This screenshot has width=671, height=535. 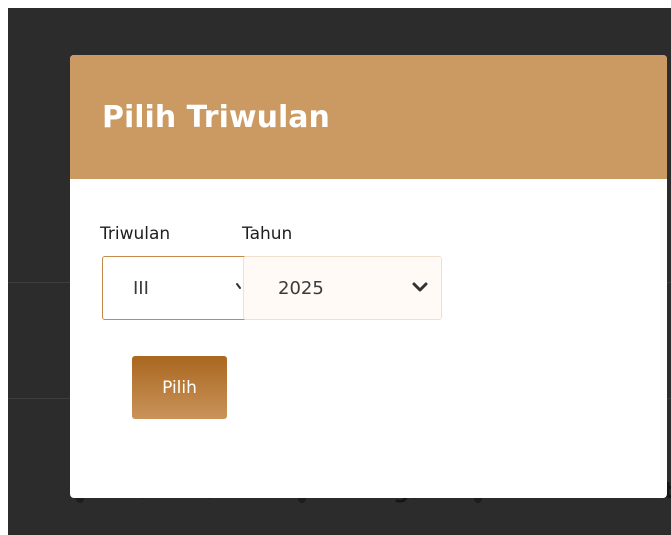 I want to click on modal-title: Pilih Triwulan, so click(x=216, y=117).